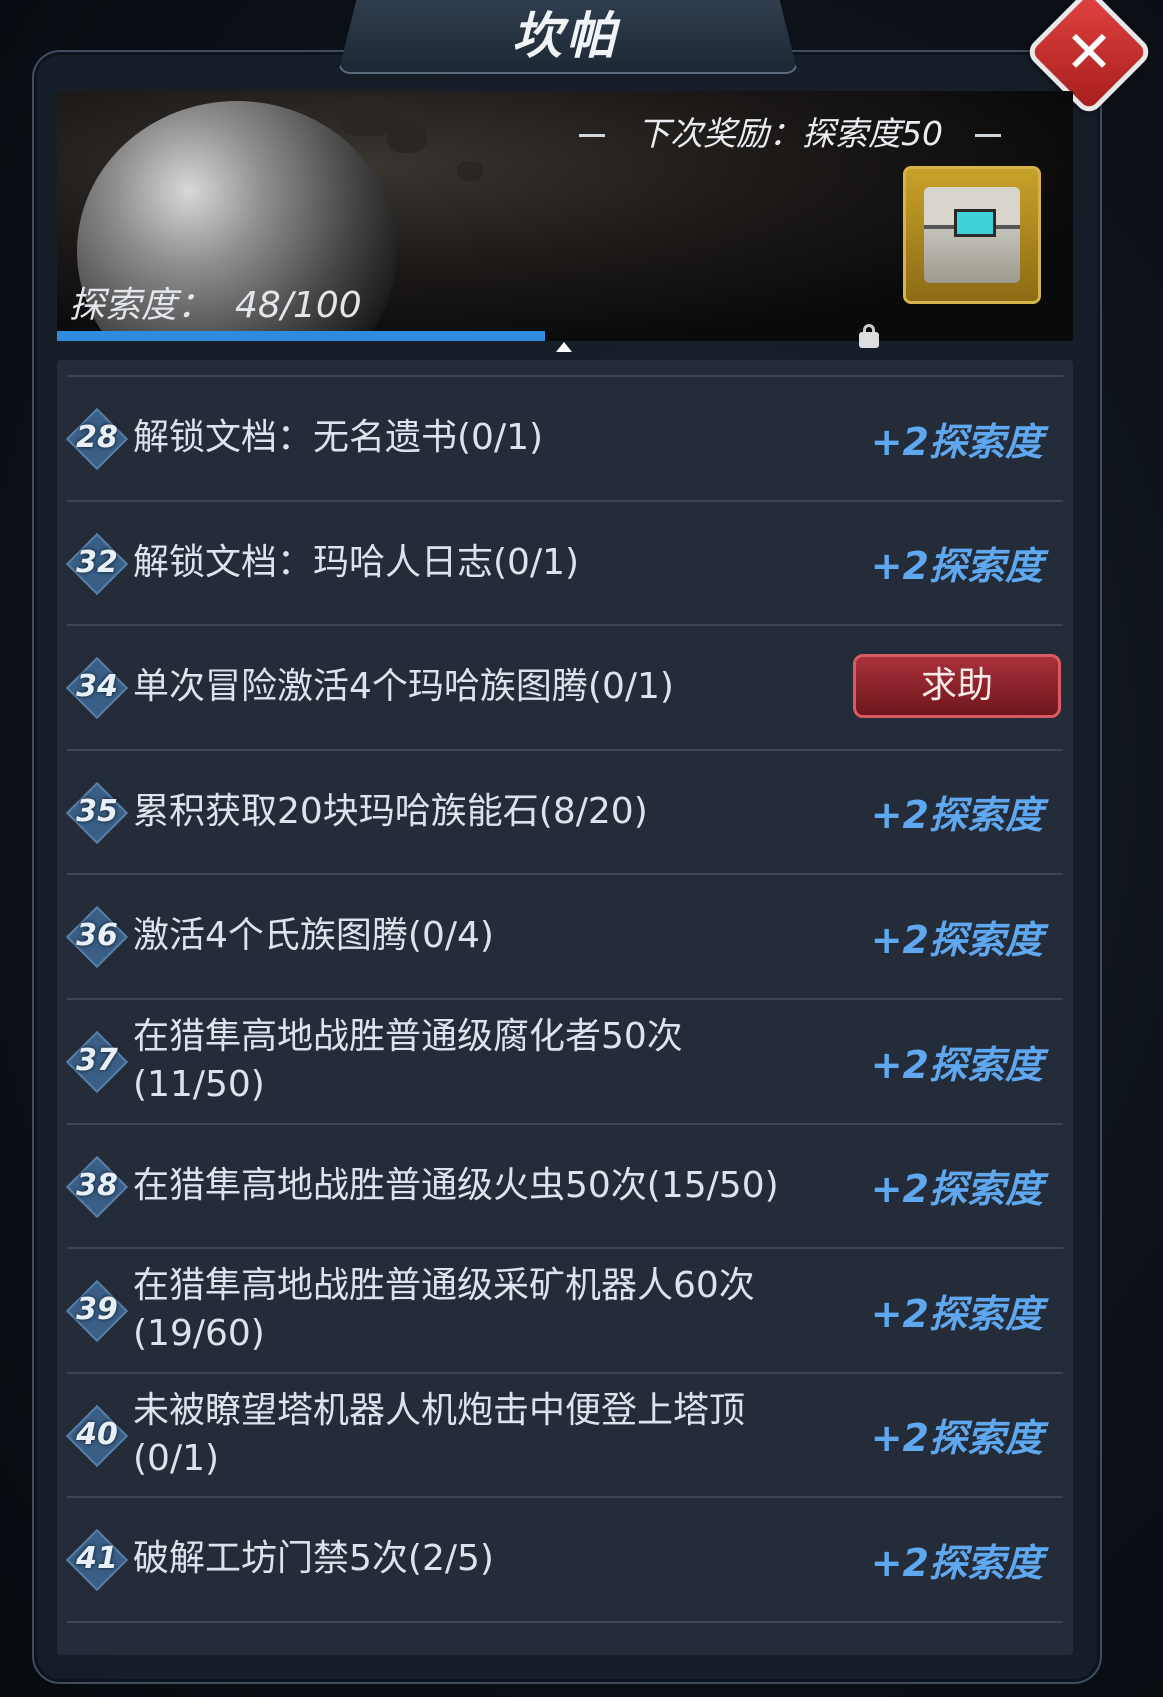 Image resolution: width=1163 pixels, height=1697 pixels. Describe the element at coordinates (97, 687) in the screenshot. I see `task-number: 34` at that location.